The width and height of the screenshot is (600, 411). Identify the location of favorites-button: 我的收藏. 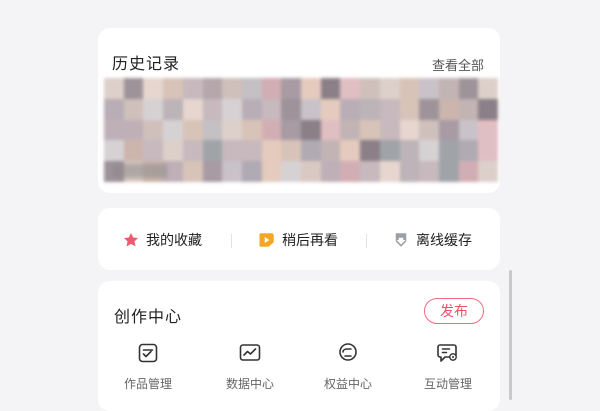
(162, 240).